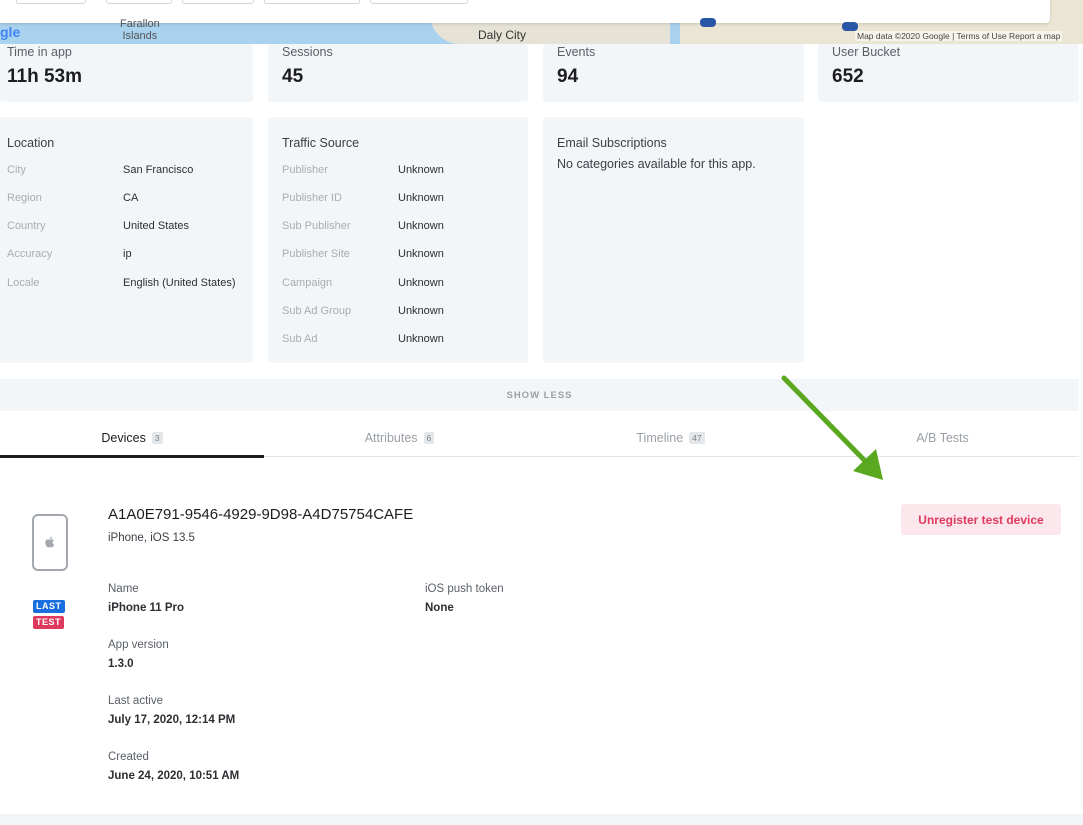  I want to click on map-label-islands: Farallon Islands, so click(140, 30).